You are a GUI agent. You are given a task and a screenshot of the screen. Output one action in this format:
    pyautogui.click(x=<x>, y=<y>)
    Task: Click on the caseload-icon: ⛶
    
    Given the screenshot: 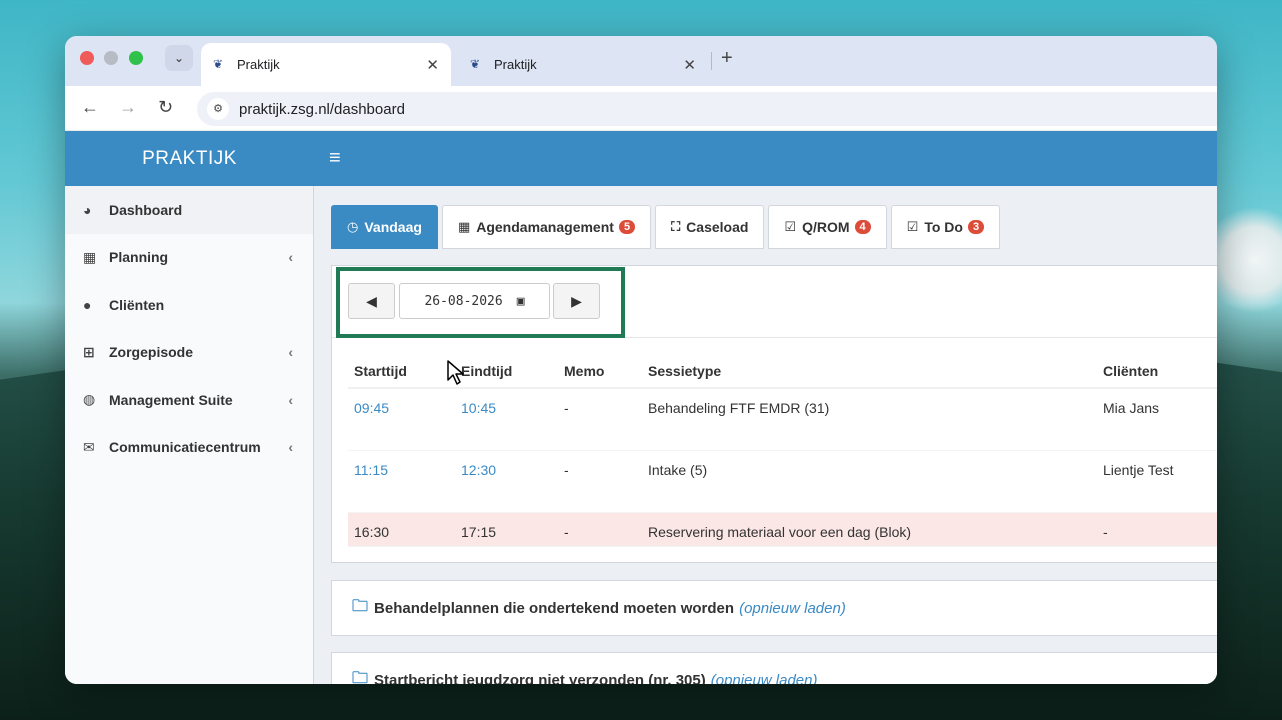 What is the action you would take?
    pyautogui.click(x=676, y=226)
    